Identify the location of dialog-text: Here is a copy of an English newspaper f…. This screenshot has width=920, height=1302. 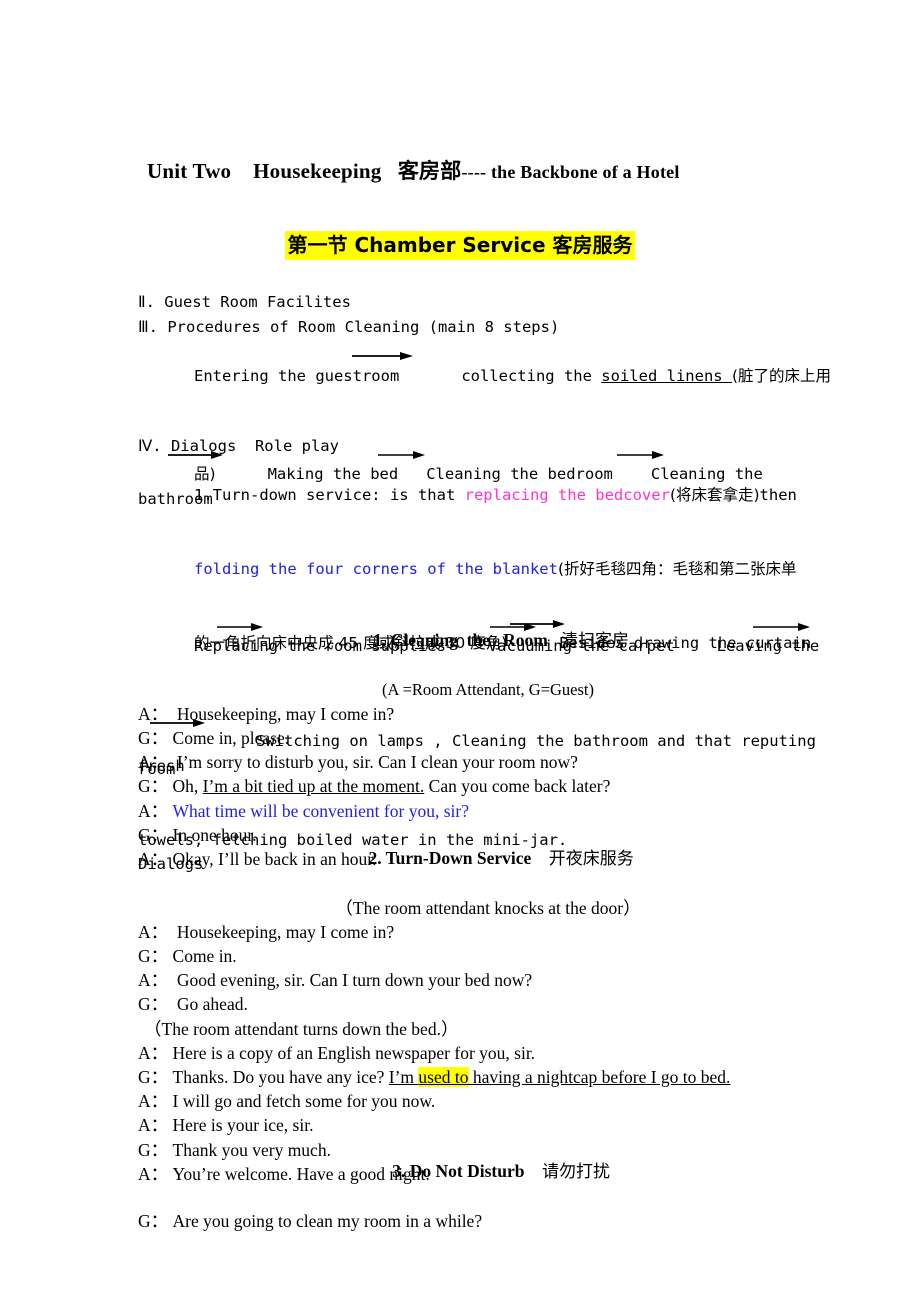
(354, 1052).